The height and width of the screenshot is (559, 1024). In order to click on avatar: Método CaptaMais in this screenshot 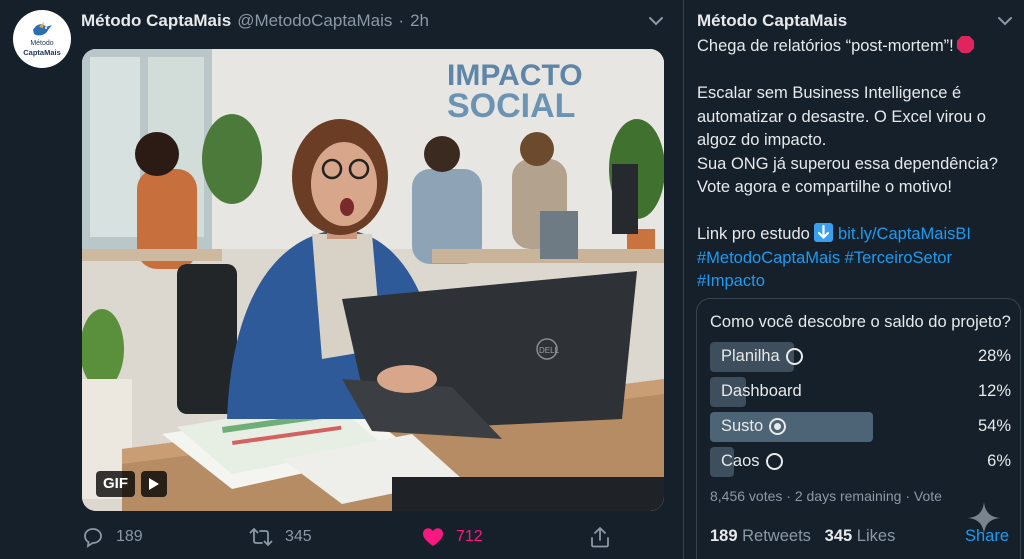, I will do `click(42, 39)`.